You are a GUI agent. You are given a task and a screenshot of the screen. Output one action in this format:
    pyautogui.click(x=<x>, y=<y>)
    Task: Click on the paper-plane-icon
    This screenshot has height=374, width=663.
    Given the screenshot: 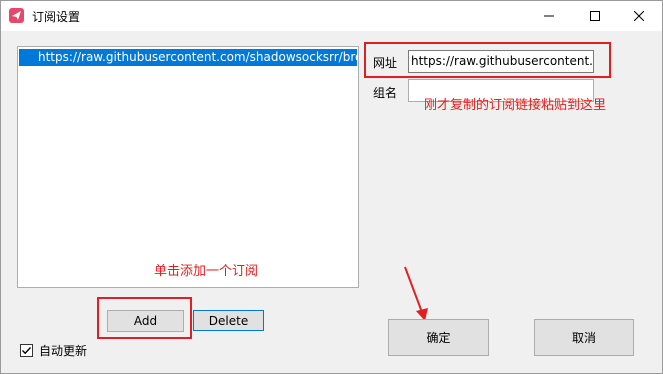 What is the action you would take?
    pyautogui.click(x=16, y=15)
    